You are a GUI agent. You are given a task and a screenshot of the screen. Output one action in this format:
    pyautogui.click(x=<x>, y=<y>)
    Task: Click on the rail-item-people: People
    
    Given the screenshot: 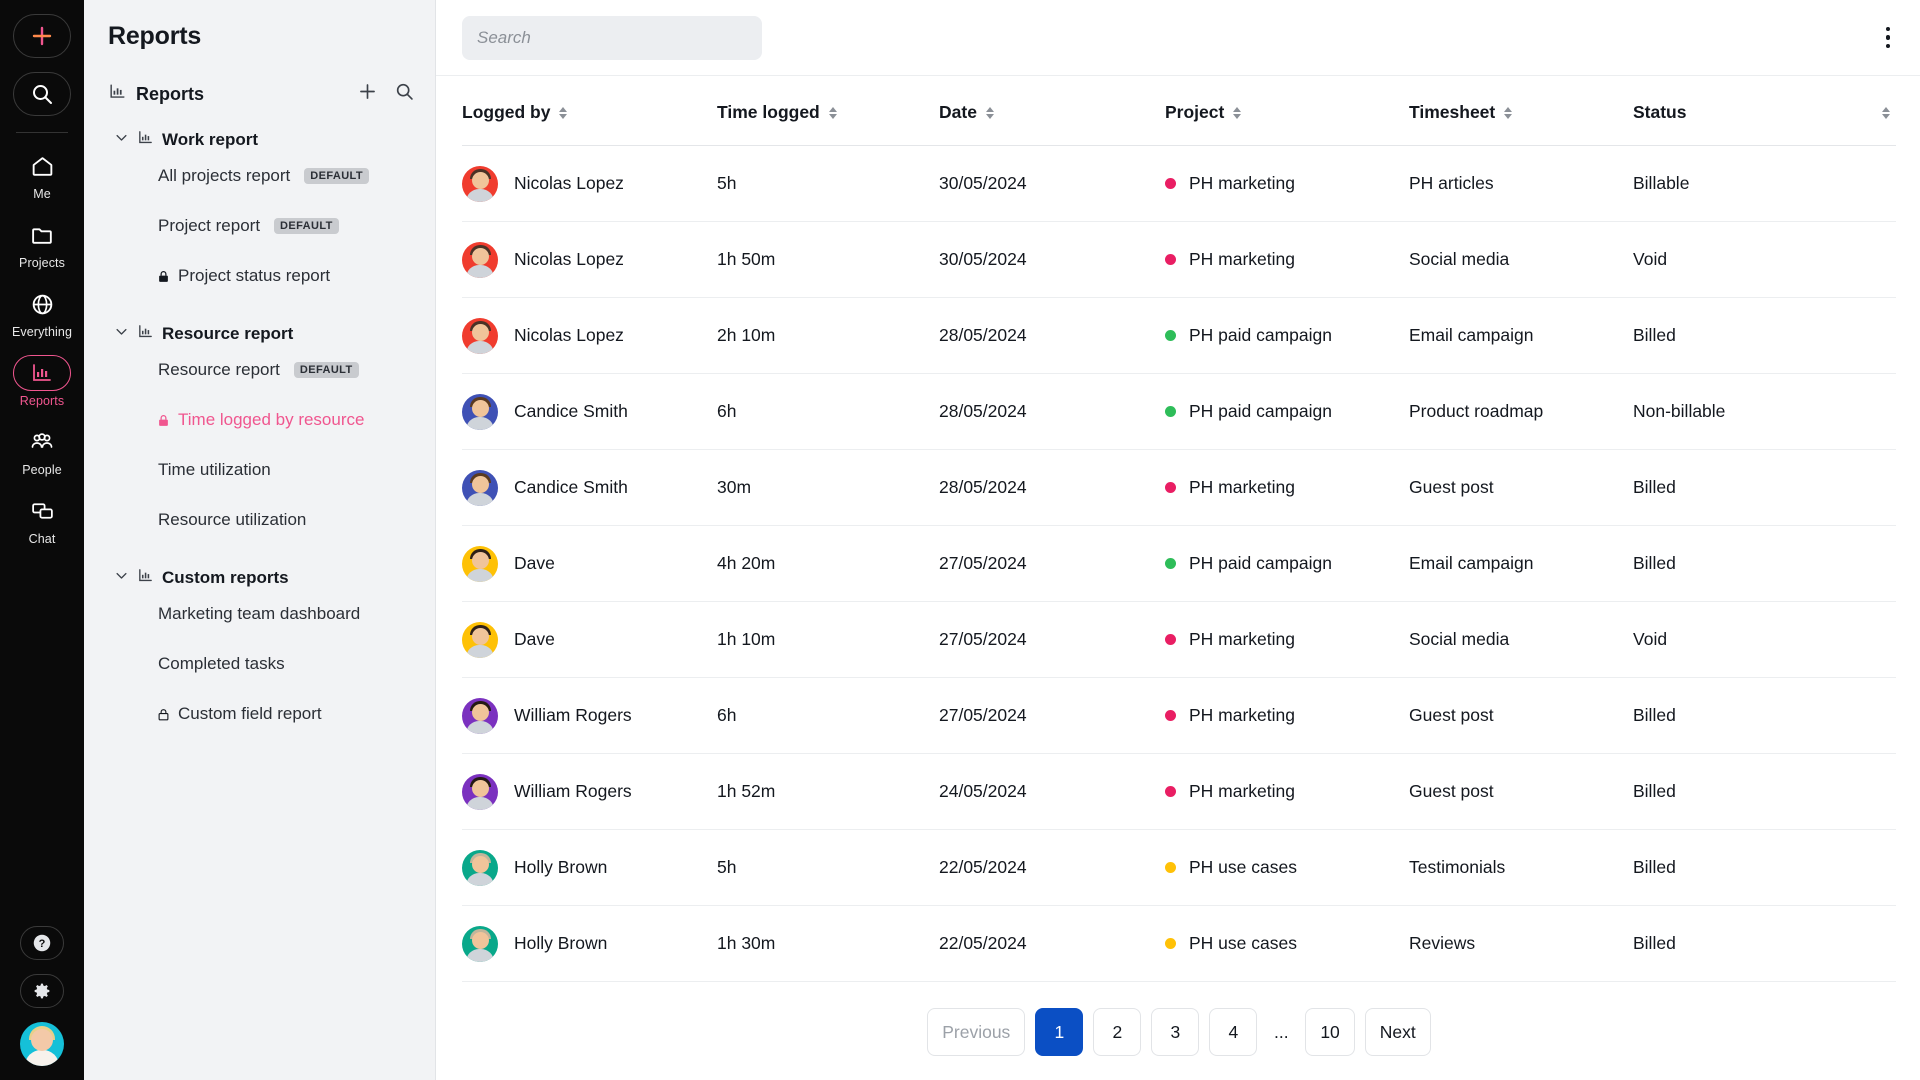 What is the action you would take?
    pyautogui.click(x=42, y=449)
    